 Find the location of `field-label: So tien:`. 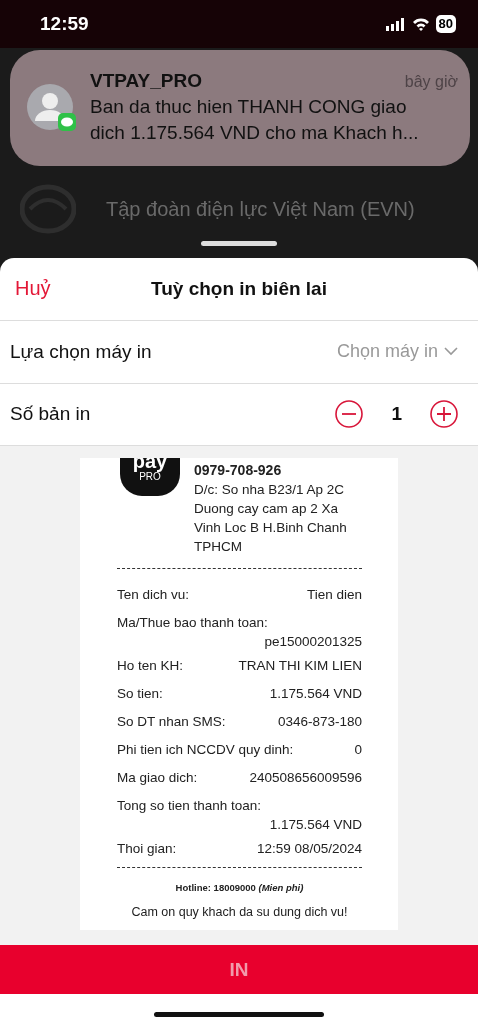

field-label: So tien: is located at coordinates (140, 694).